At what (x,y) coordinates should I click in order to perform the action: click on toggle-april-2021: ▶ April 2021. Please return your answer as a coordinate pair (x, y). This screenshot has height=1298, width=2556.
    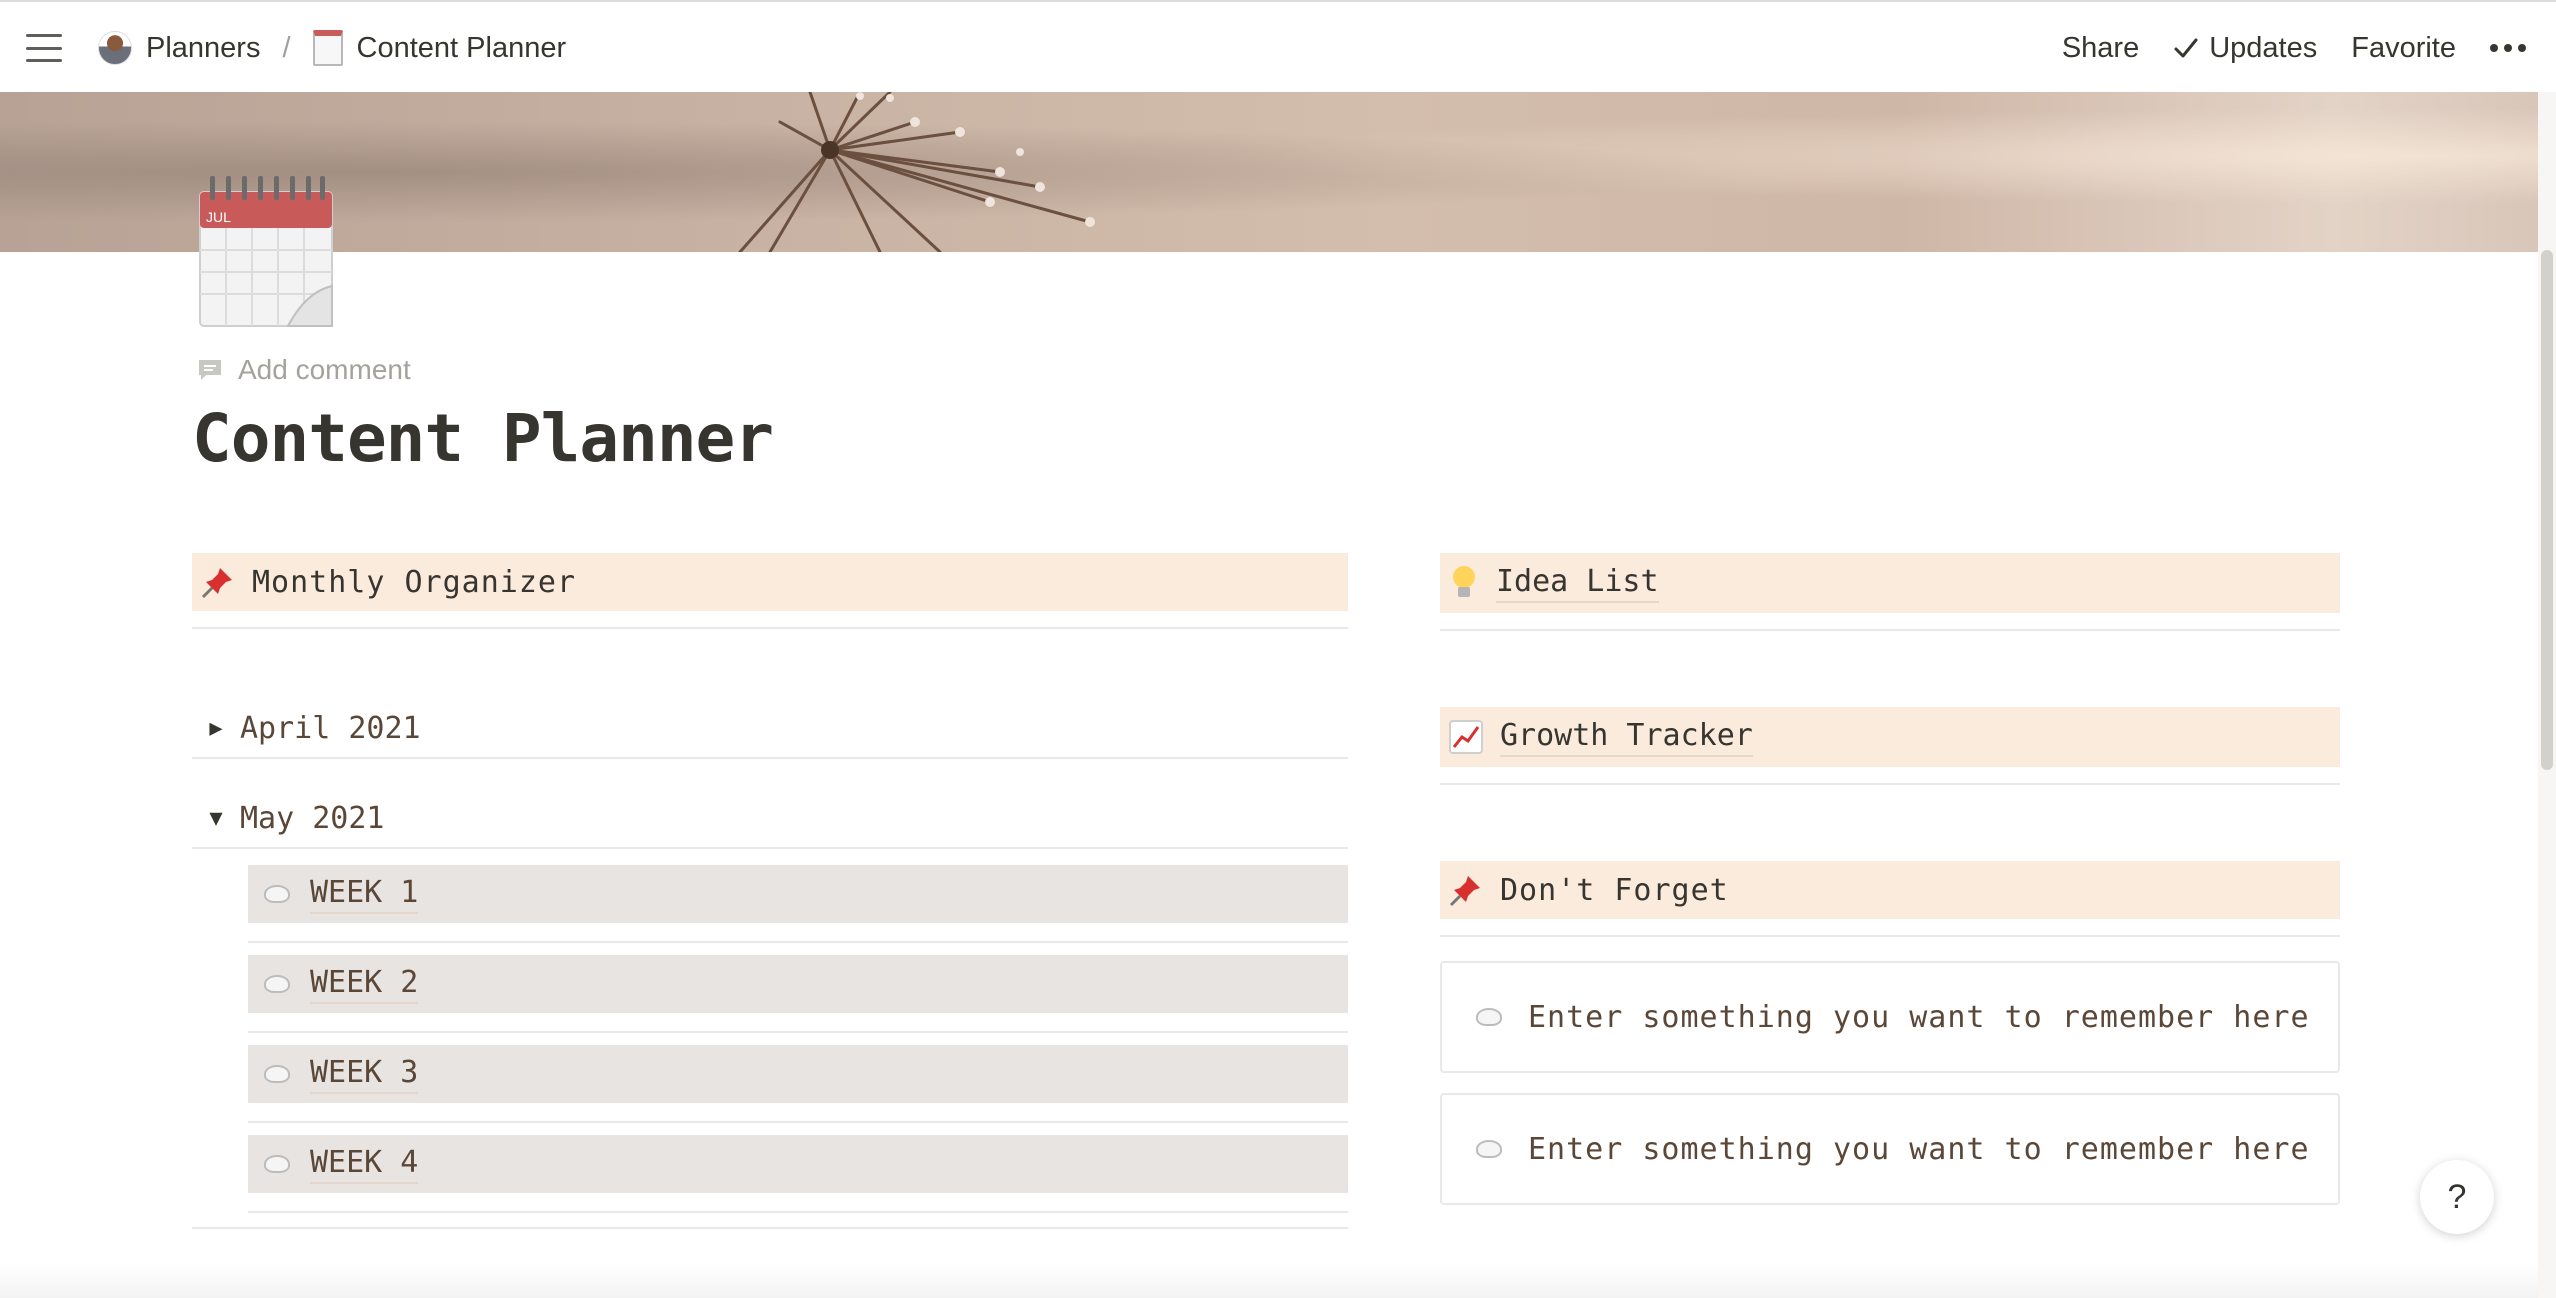
    Looking at the image, I should click on (770, 728).